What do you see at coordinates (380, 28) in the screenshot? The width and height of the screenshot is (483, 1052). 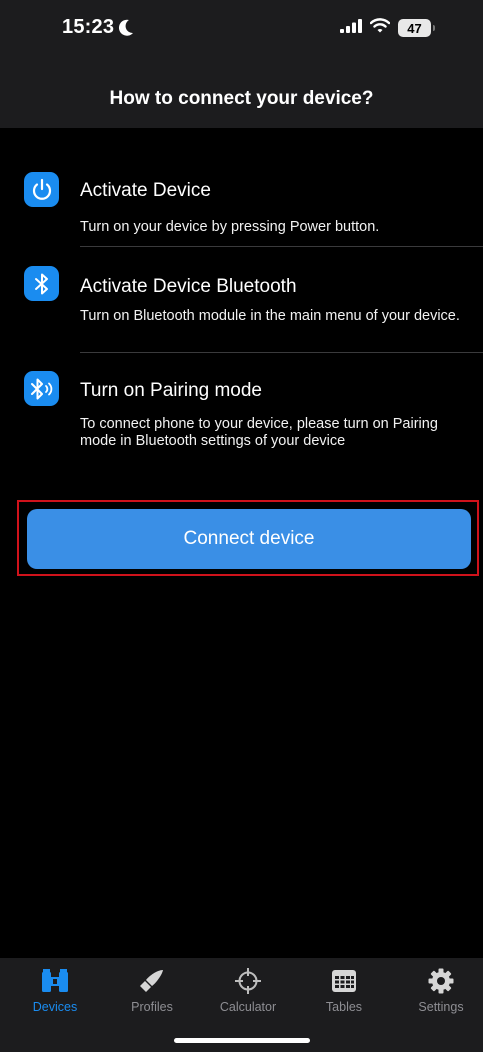 I see `wifi-icon` at bounding box center [380, 28].